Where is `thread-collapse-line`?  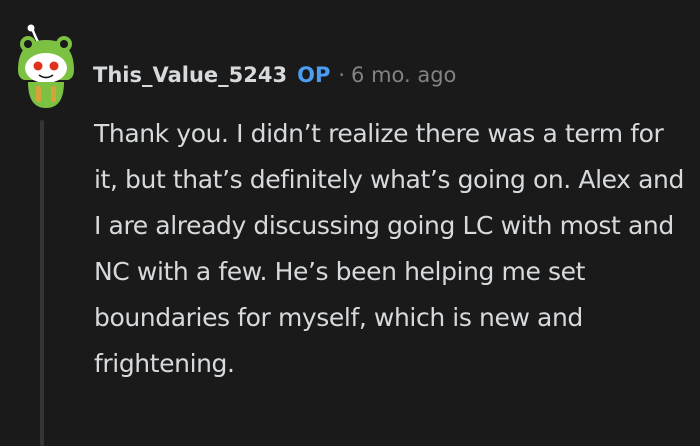
thread-collapse-line is located at coordinates (42, 283).